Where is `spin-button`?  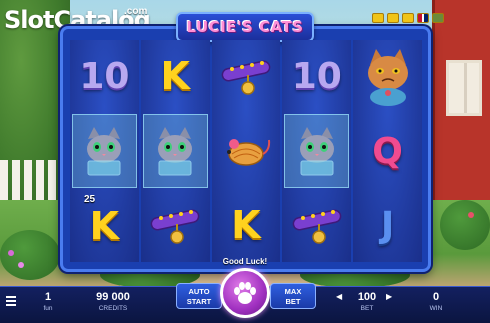 spin-button is located at coordinates (245, 293).